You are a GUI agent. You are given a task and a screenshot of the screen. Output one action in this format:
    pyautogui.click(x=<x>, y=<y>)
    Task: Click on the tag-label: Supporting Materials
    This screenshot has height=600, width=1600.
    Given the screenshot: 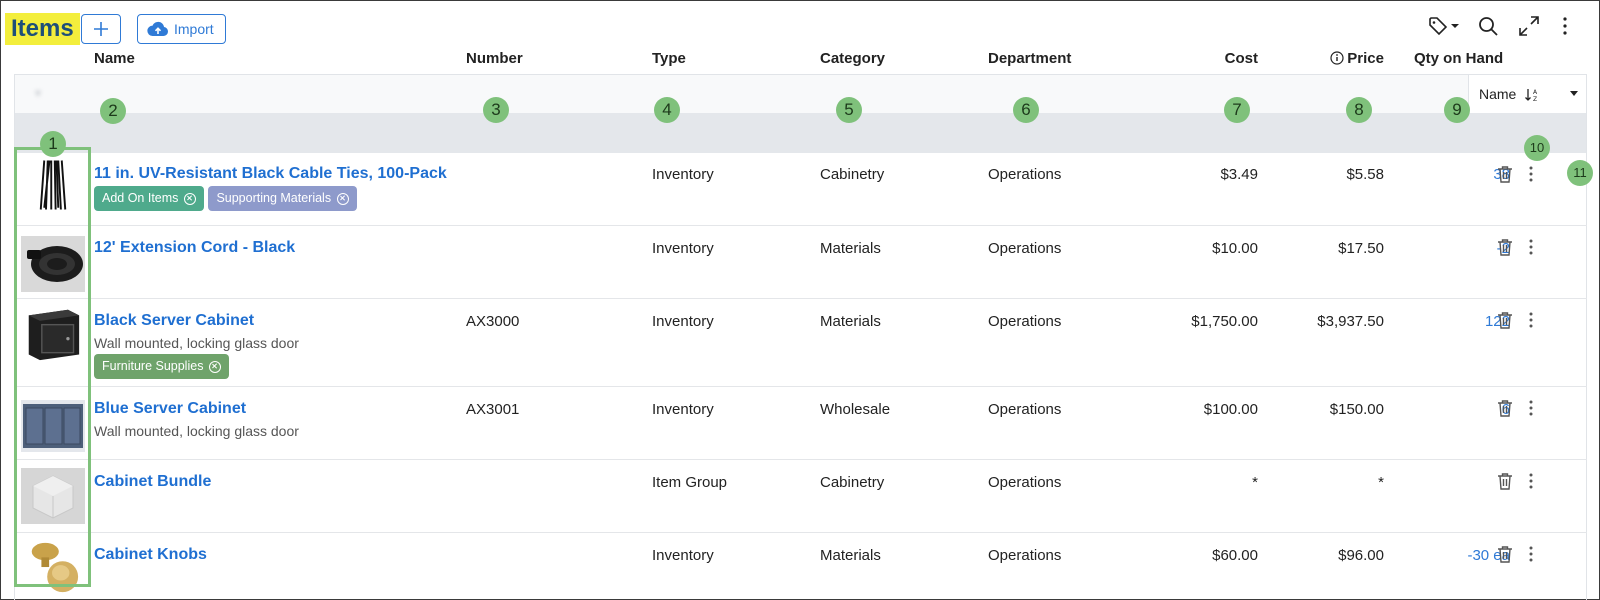 What is the action you would take?
    pyautogui.click(x=274, y=198)
    